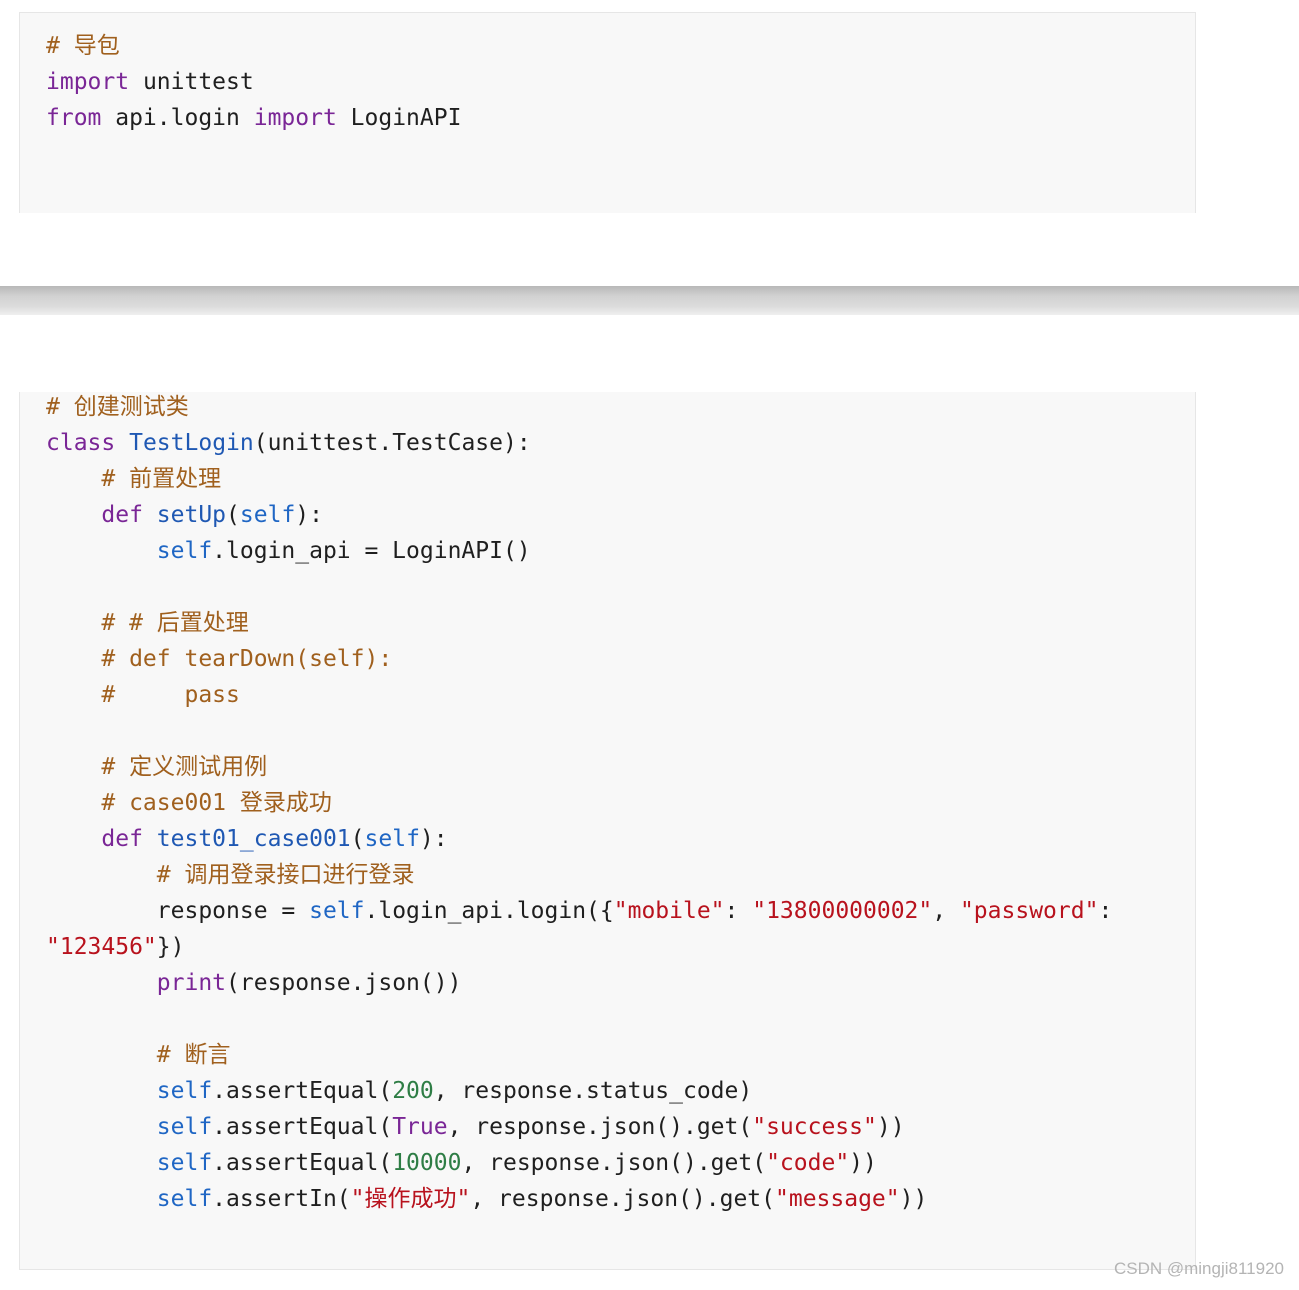 This screenshot has width=1299, height=1290. What do you see at coordinates (175, 623) in the screenshot?
I see `code-token-comment: # # 后置处理` at bounding box center [175, 623].